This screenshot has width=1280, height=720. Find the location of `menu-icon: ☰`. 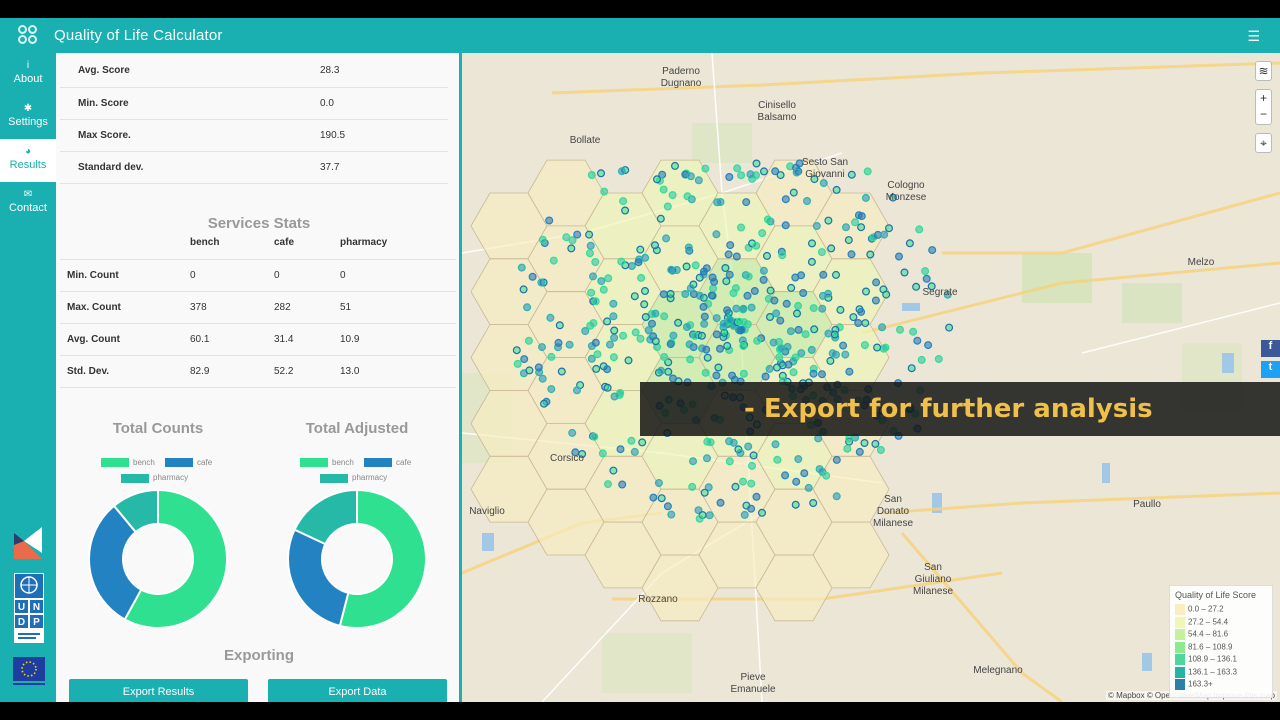

menu-icon: ☰ is located at coordinates (1253, 36).